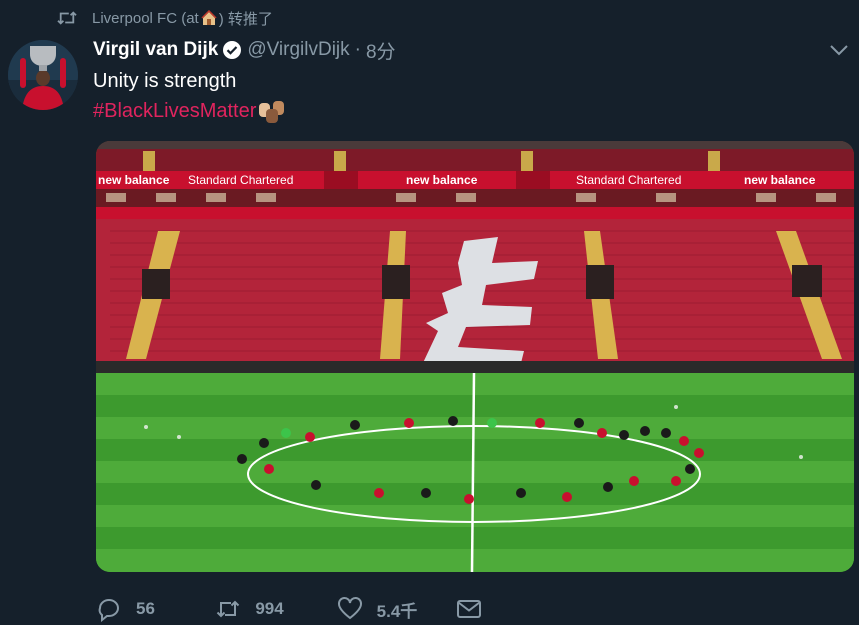 The image size is (859, 625). I want to click on chevron-down-icon, so click(839, 50).